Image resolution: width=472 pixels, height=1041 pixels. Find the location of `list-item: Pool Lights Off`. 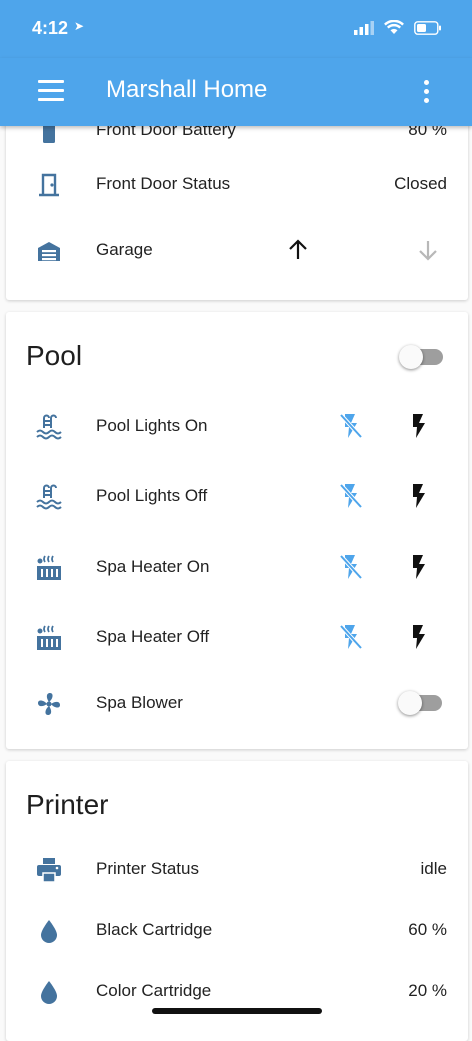

list-item: Pool Lights Off is located at coordinates (237, 496).